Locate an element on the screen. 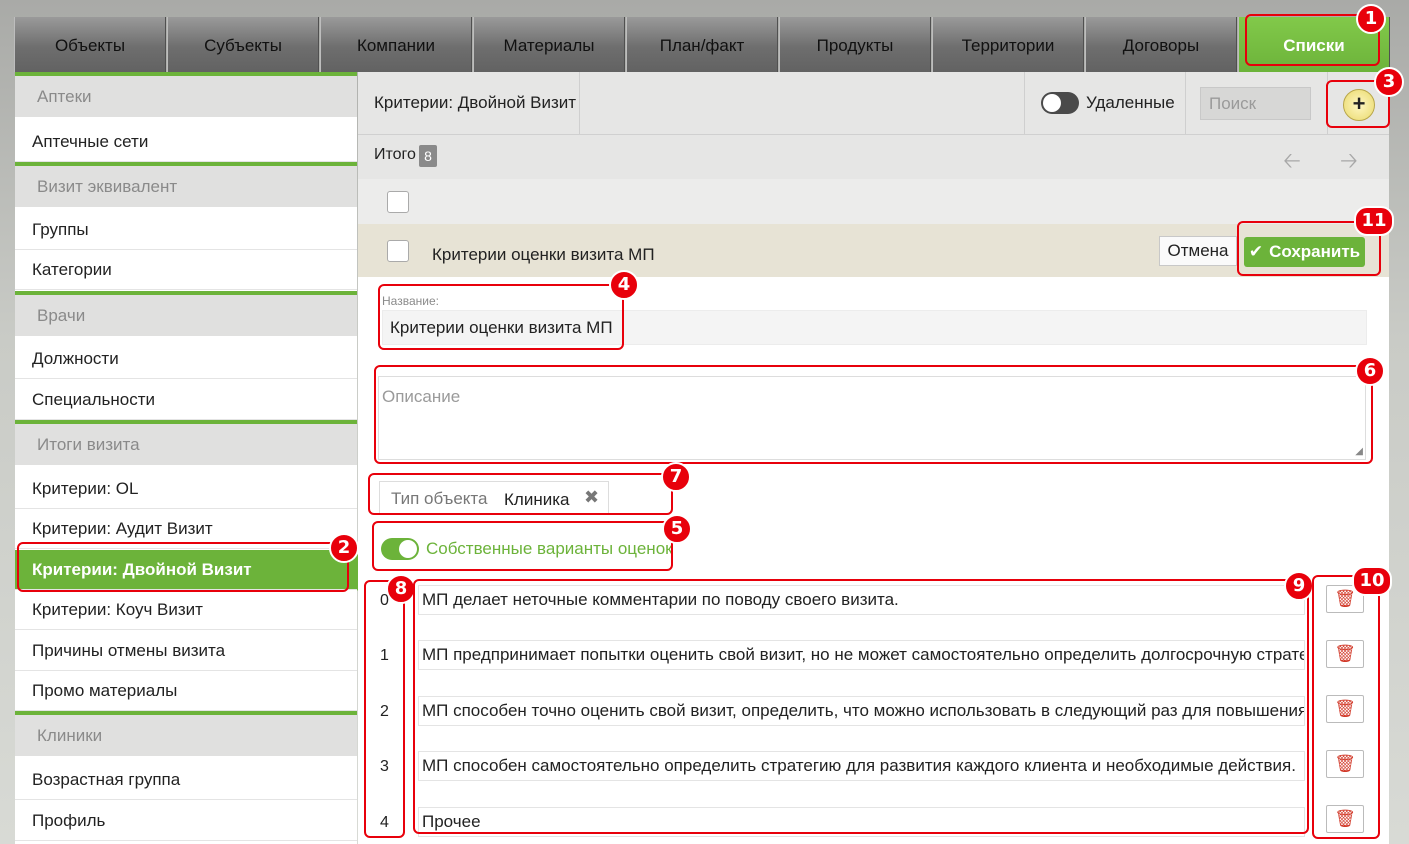  tab-products: Продукты is located at coordinates (855, 44).